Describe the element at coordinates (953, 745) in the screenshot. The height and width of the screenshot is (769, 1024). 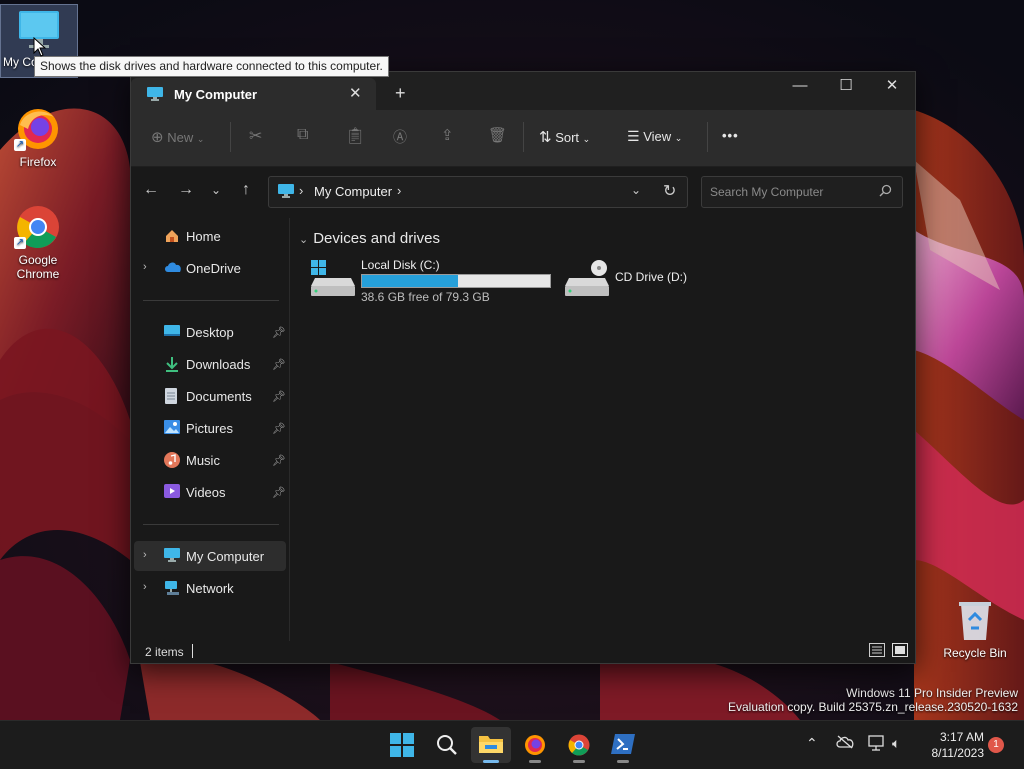
I see `system-clock: 3:17 AM 8/11/2023` at that location.